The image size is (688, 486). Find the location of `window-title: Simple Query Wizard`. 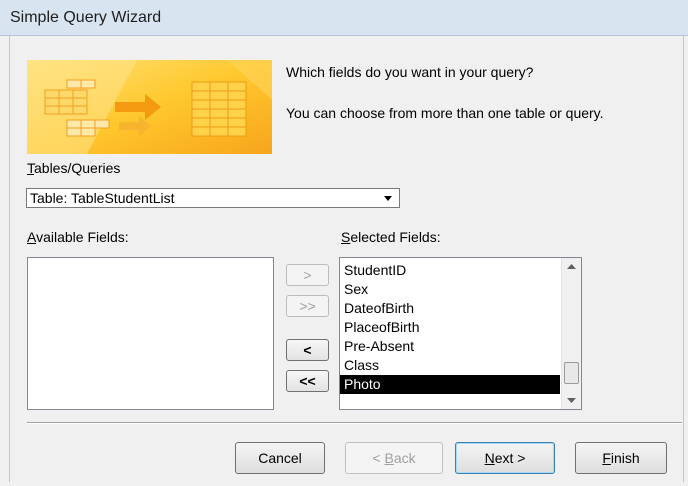

window-title: Simple Query Wizard is located at coordinates (86, 17).